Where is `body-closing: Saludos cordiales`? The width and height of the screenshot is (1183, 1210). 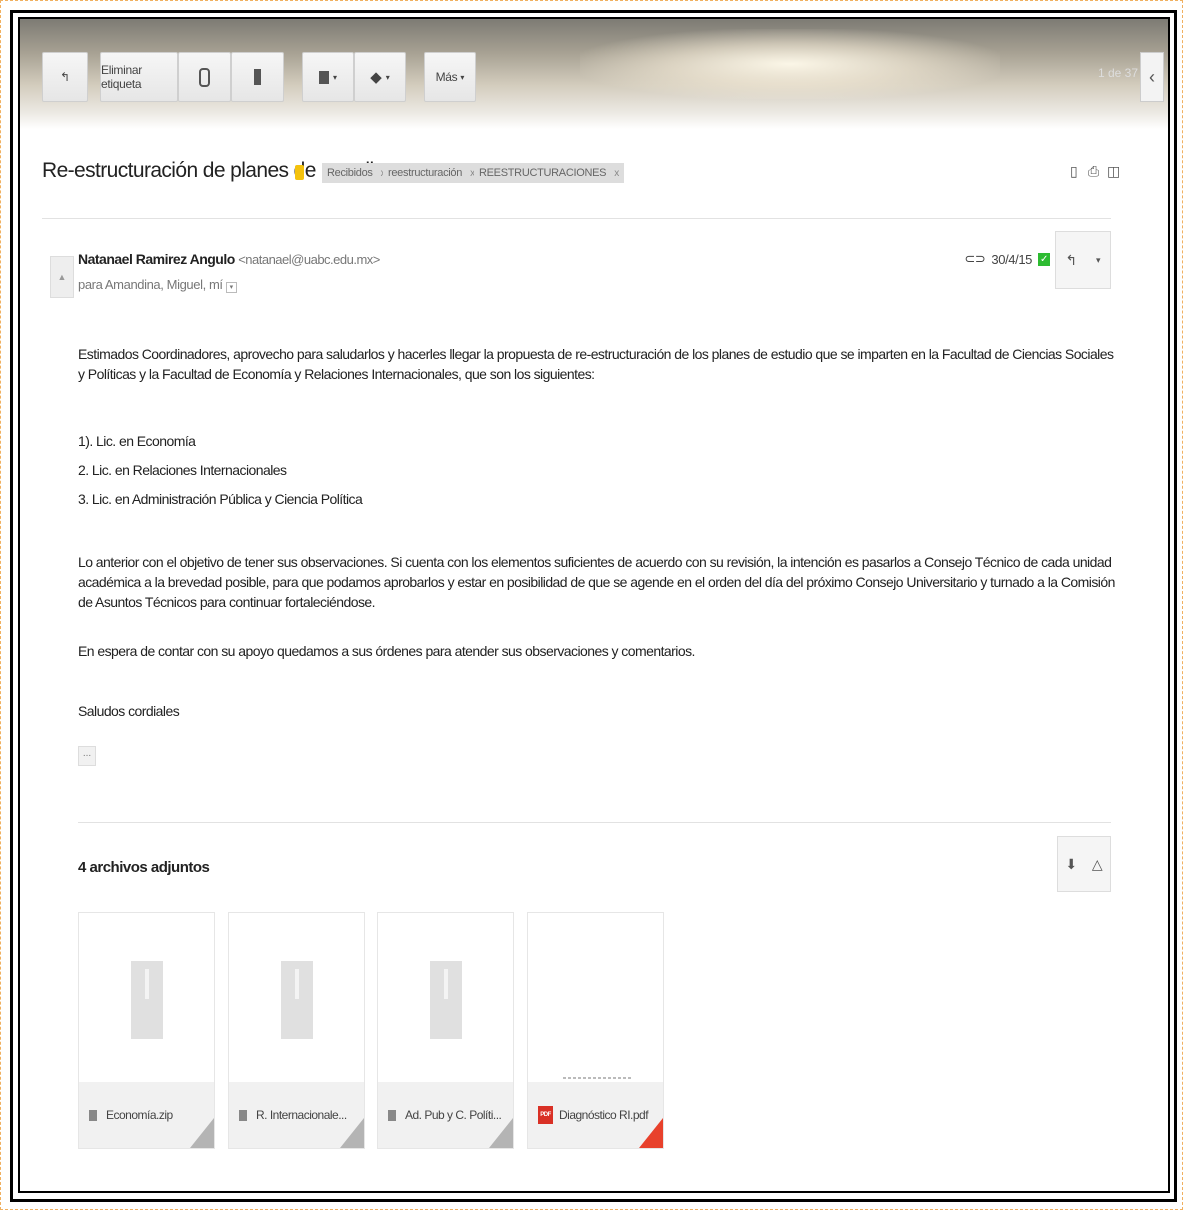
body-closing: Saludos cordiales is located at coordinates (129, 711).